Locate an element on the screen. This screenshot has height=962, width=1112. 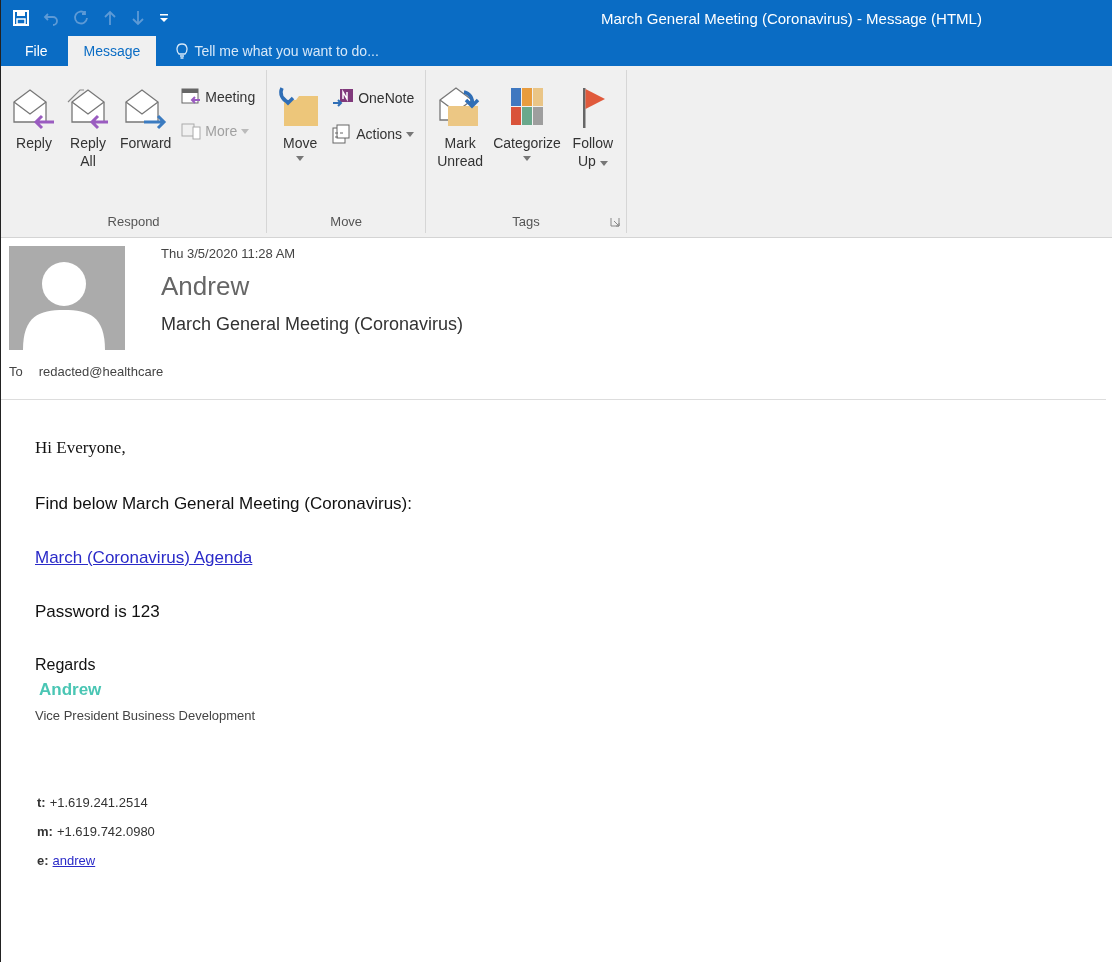
reply-all-button: Reply All is located at coordinates (88, 128).